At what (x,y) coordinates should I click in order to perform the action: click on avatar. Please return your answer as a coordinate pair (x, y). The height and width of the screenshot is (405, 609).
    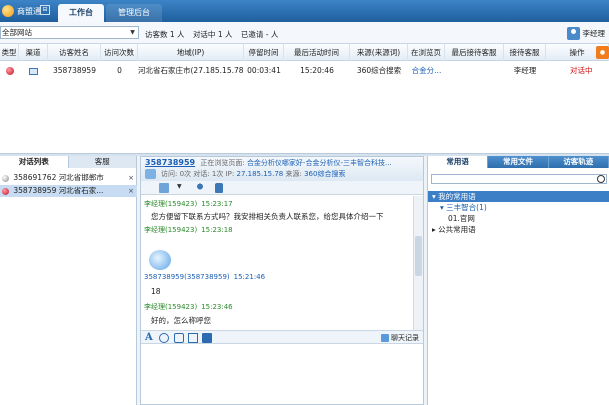
    Looking at the image, I should click on (150, 174).